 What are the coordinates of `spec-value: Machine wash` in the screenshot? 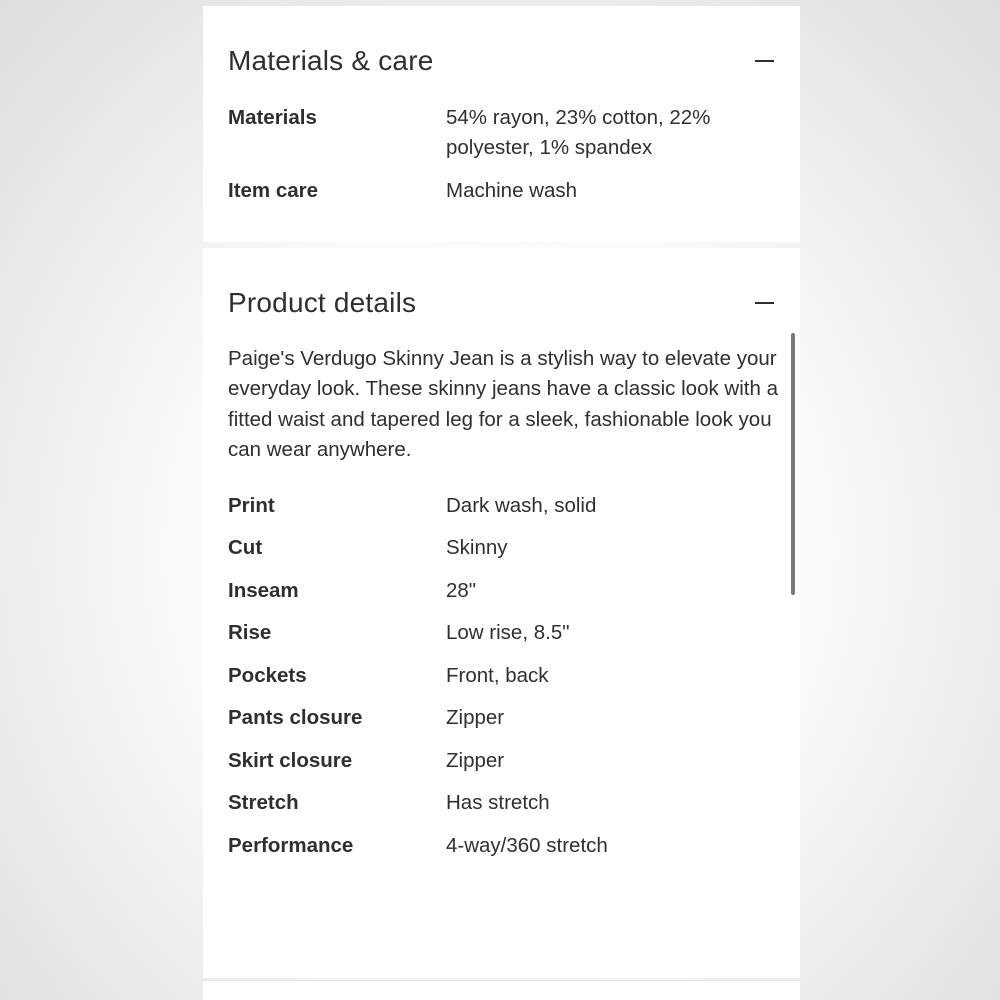 It's located at (512, 190).